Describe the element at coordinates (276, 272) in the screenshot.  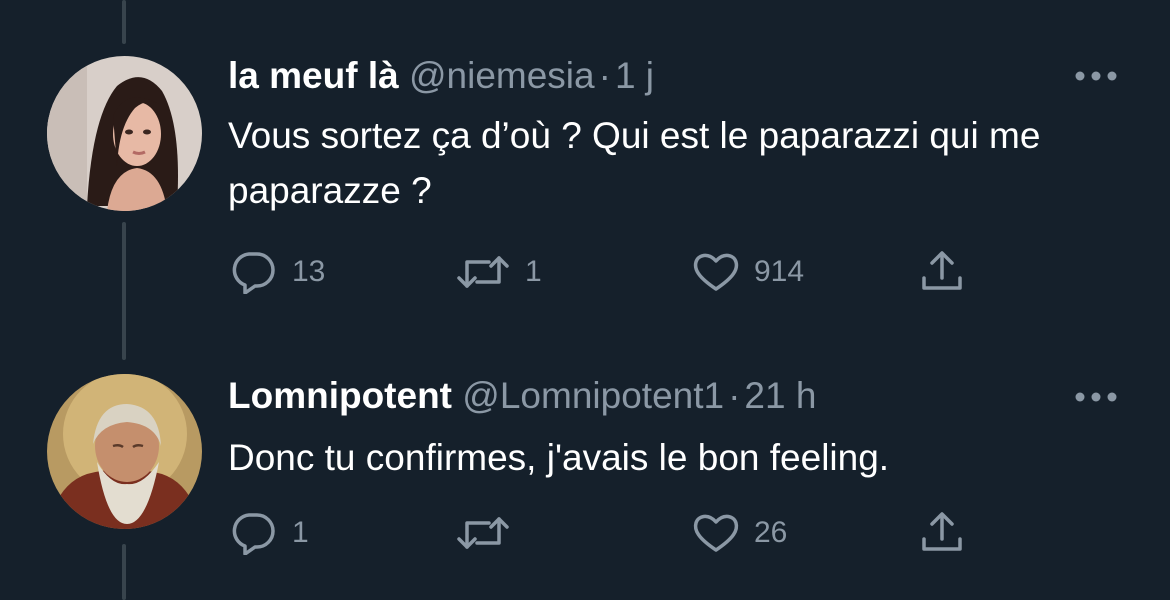
I see `reply-button: 13` at that location.